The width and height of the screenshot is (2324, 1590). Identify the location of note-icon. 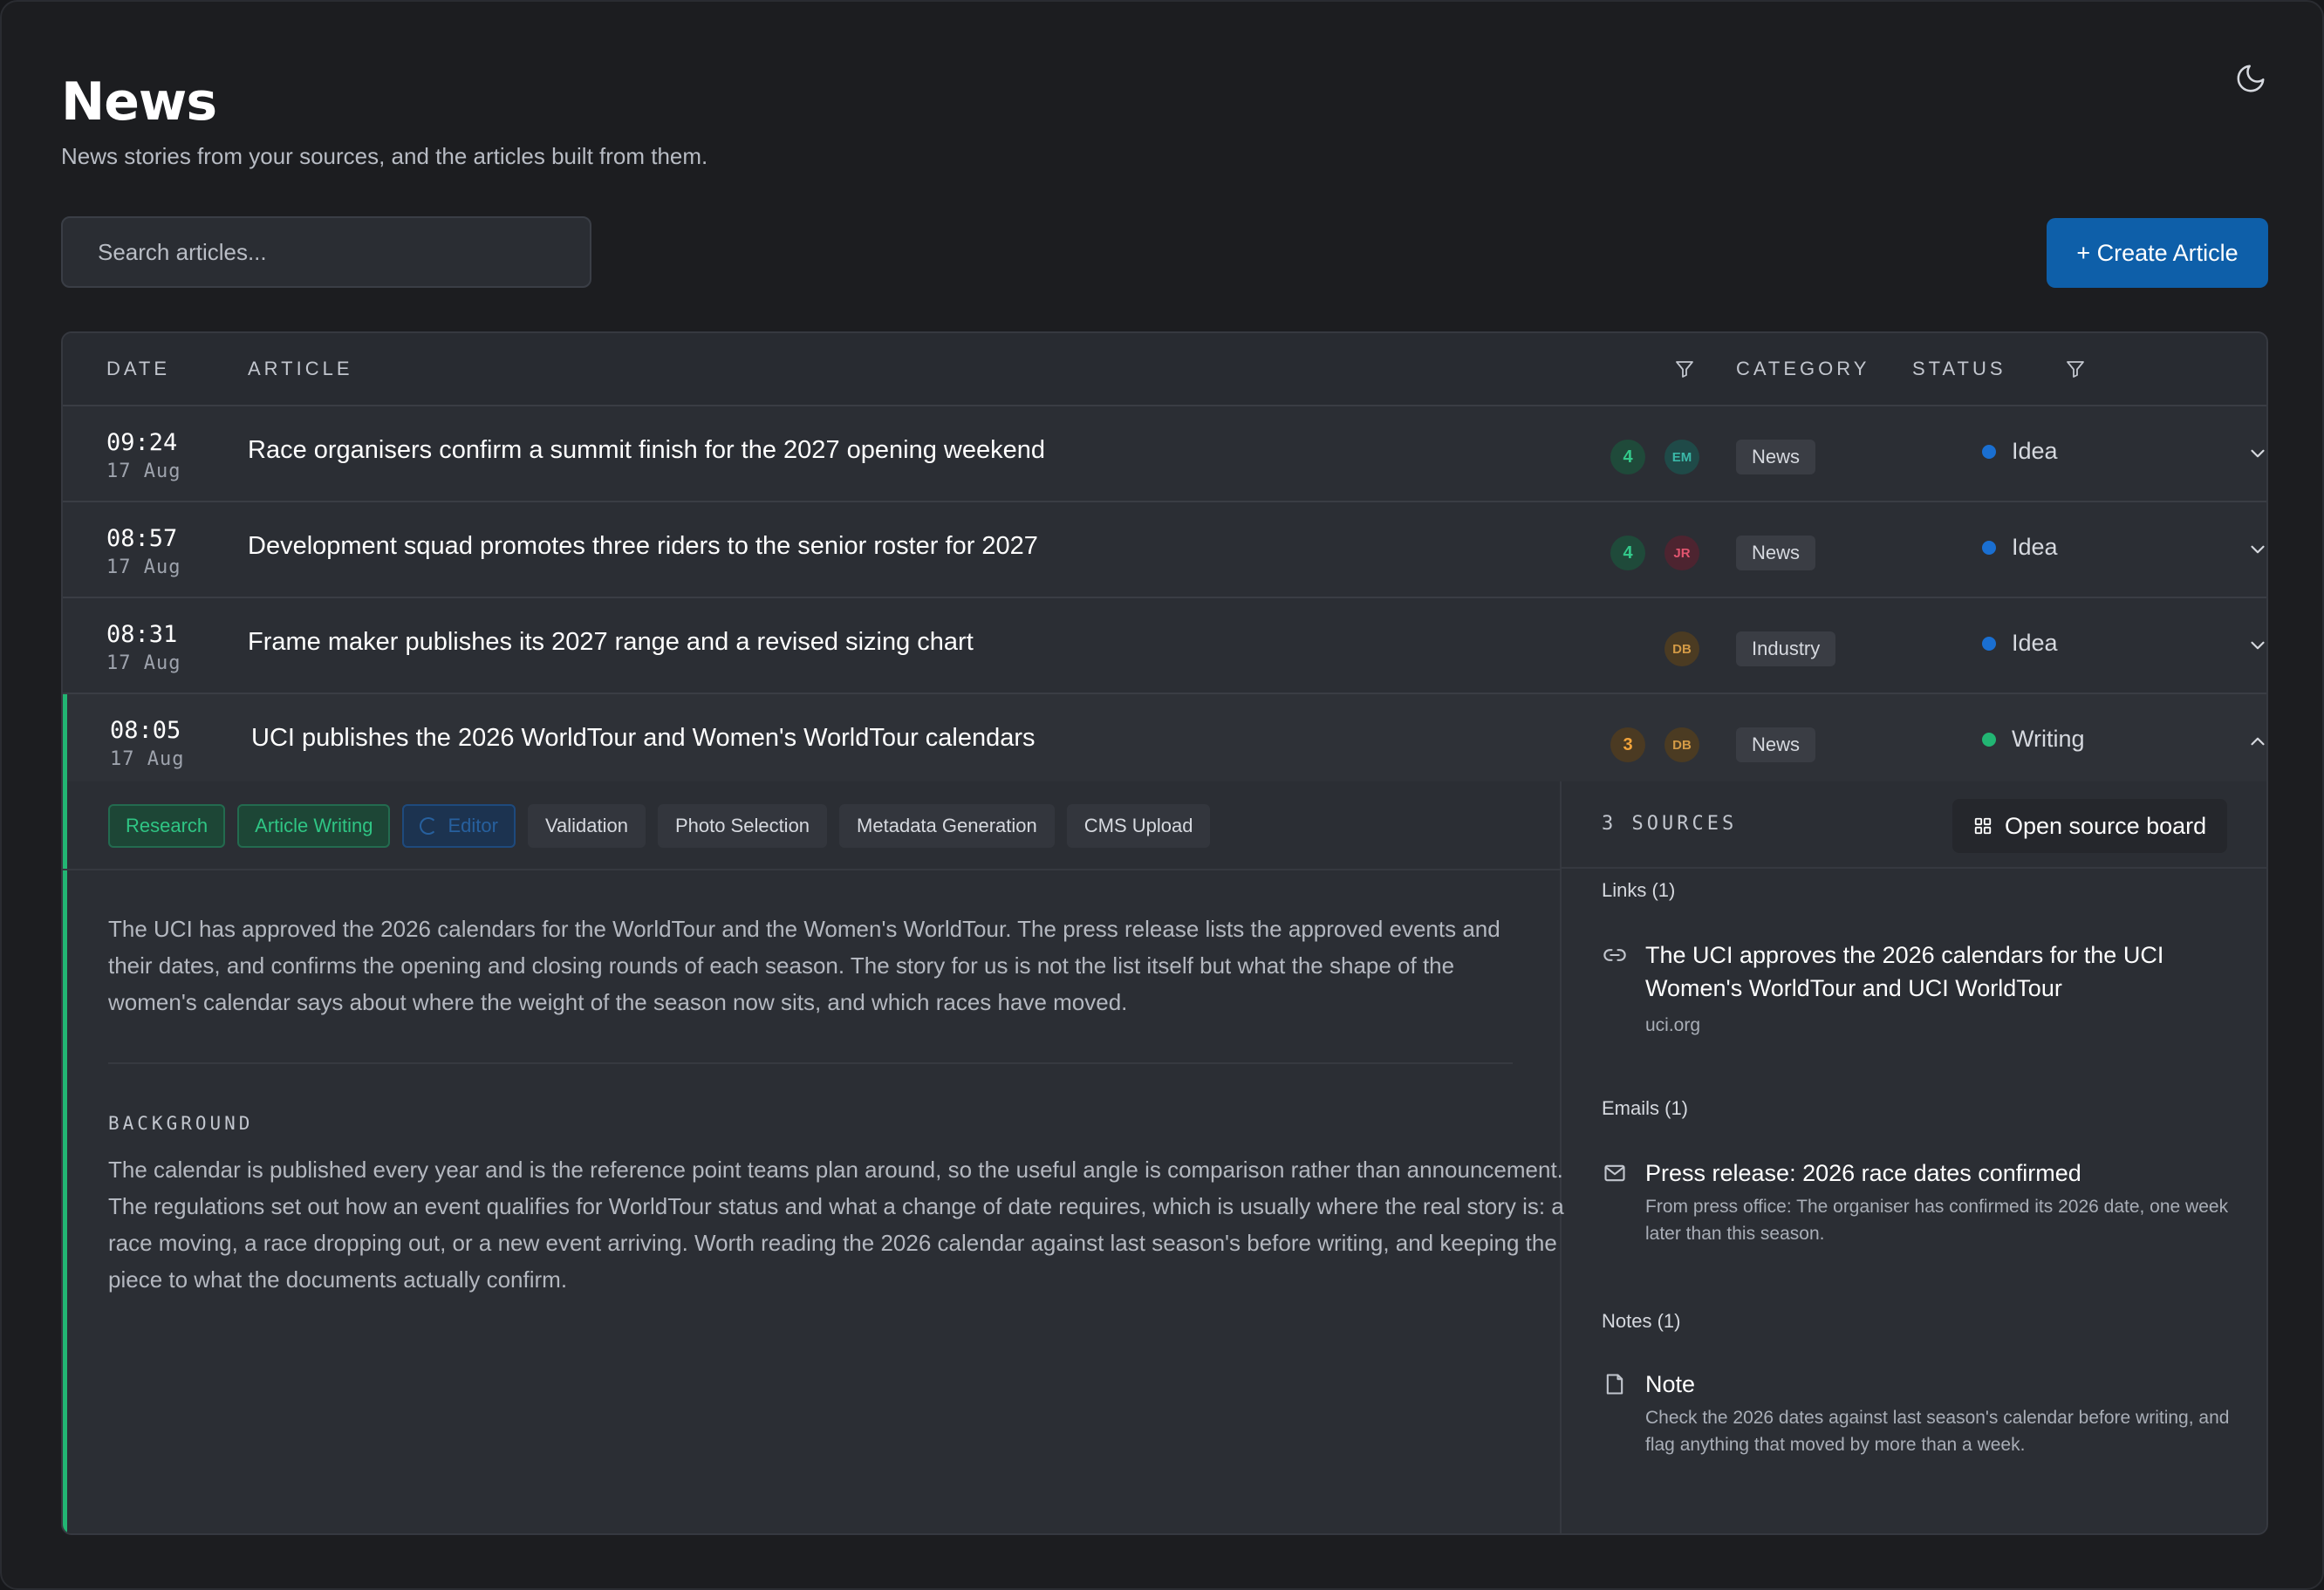
(1615, 1384).